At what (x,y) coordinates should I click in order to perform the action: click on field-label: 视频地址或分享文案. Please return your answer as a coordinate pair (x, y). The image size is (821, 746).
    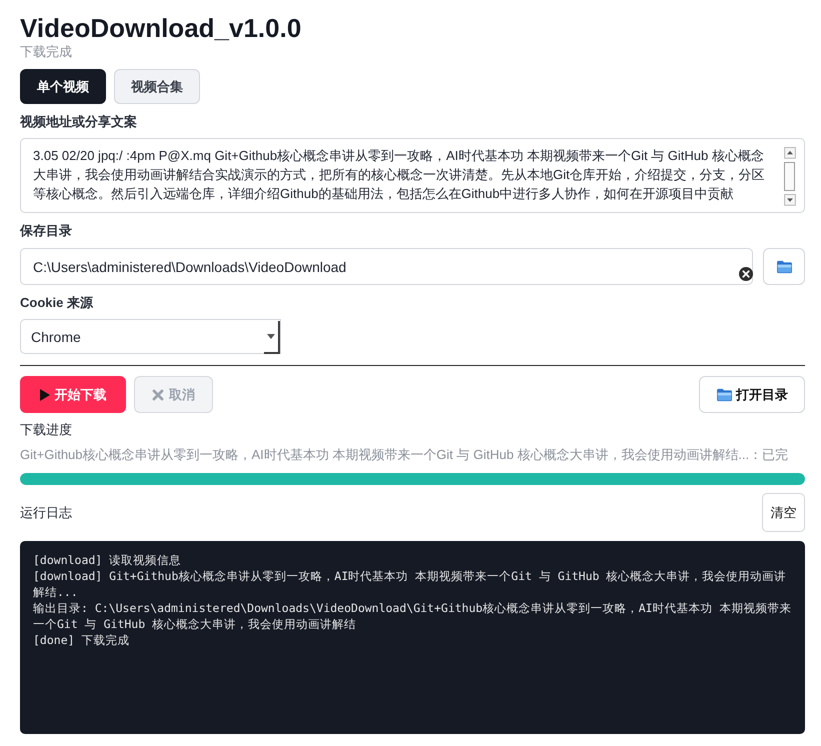
    Looking at the image, I should click on (79, 121).